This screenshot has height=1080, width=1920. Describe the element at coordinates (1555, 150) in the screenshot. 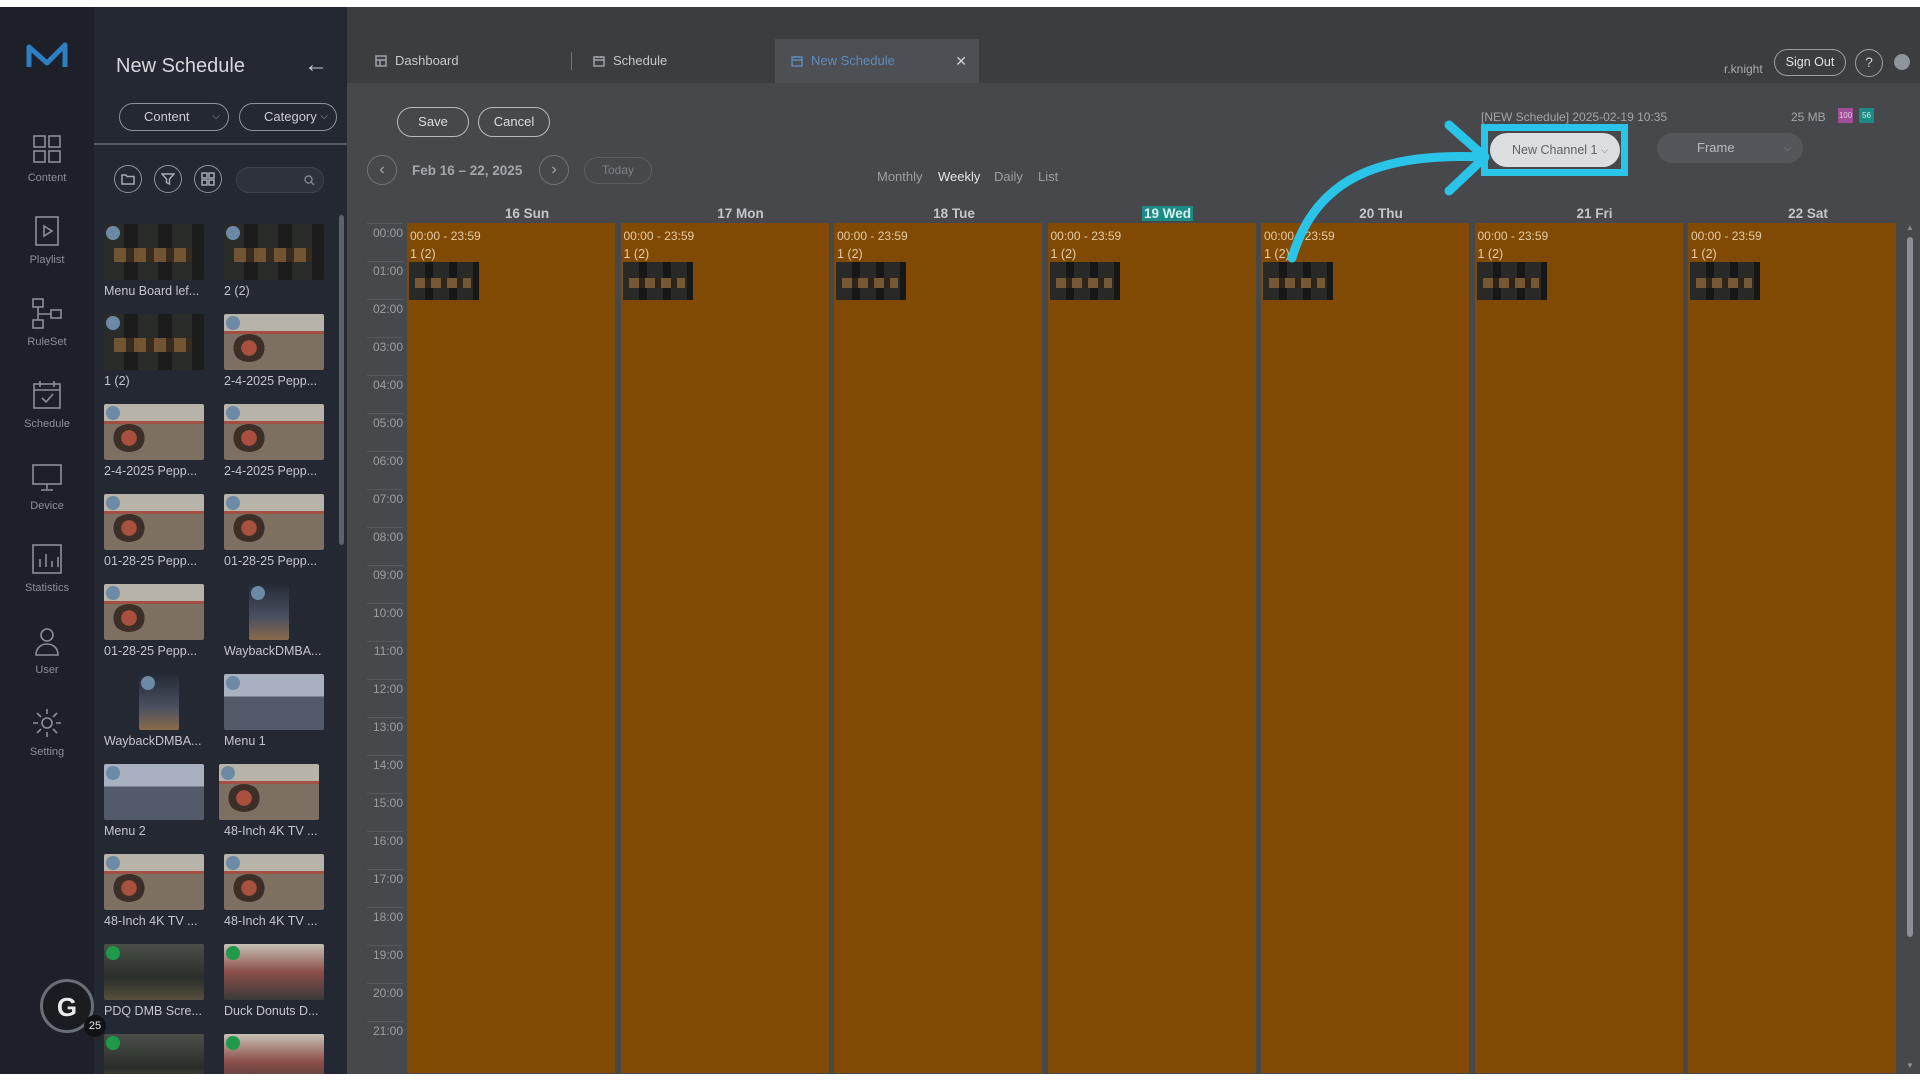

I see `channel-select: New Channel 1 ⌵` at that location.